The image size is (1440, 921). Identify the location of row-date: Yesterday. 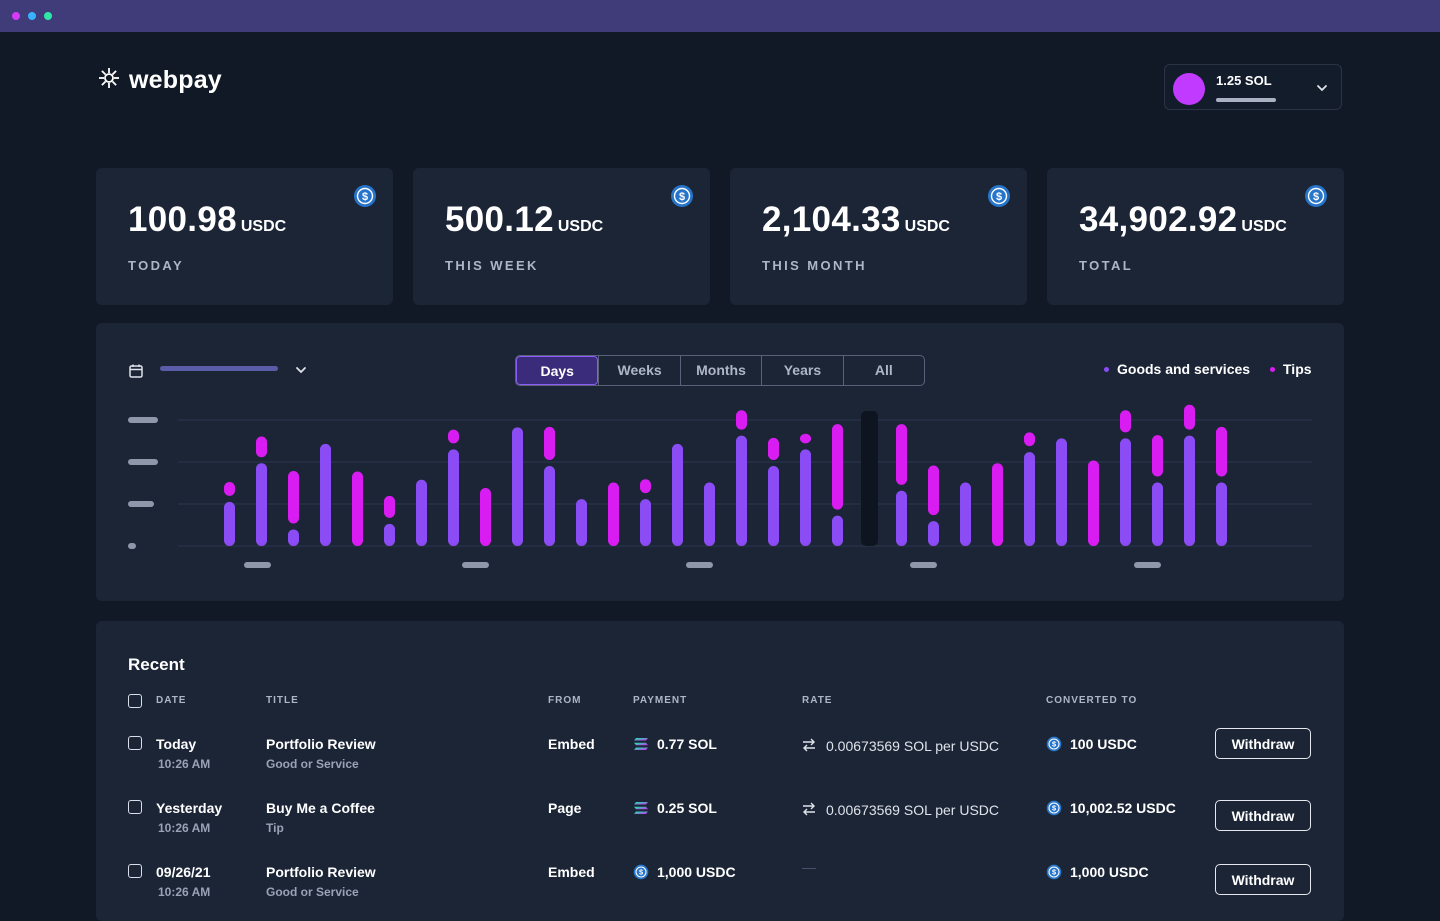
(189, 808).